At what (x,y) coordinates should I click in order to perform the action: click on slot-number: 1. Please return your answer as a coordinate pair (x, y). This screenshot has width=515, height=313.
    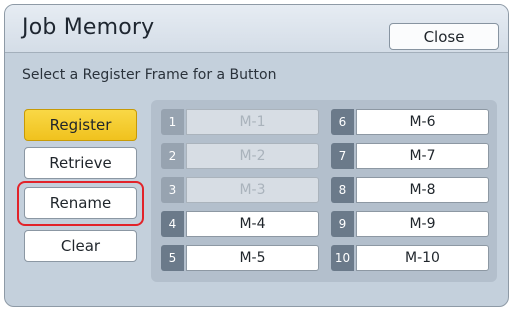
    Looking at the image, I should click on (172, 122).